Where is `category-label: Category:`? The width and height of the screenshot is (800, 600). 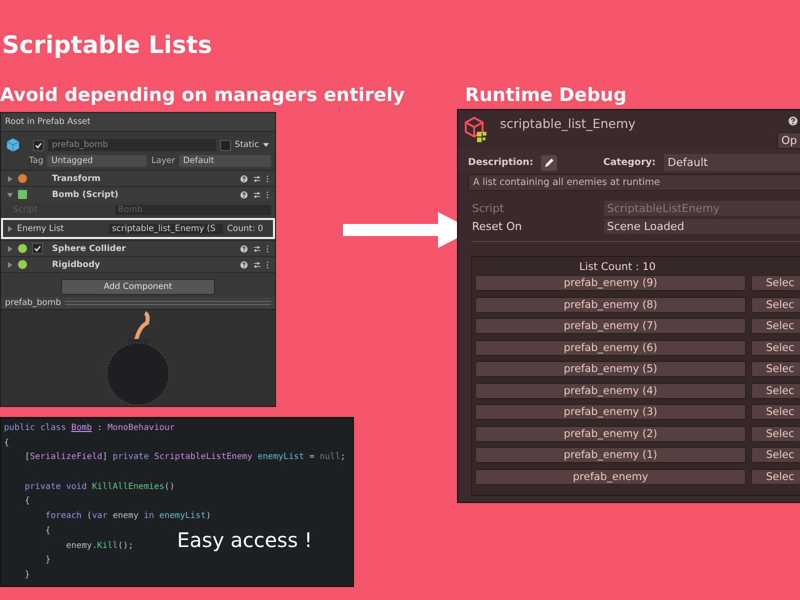 category-label: Category: is located at coordinates (629, 162).